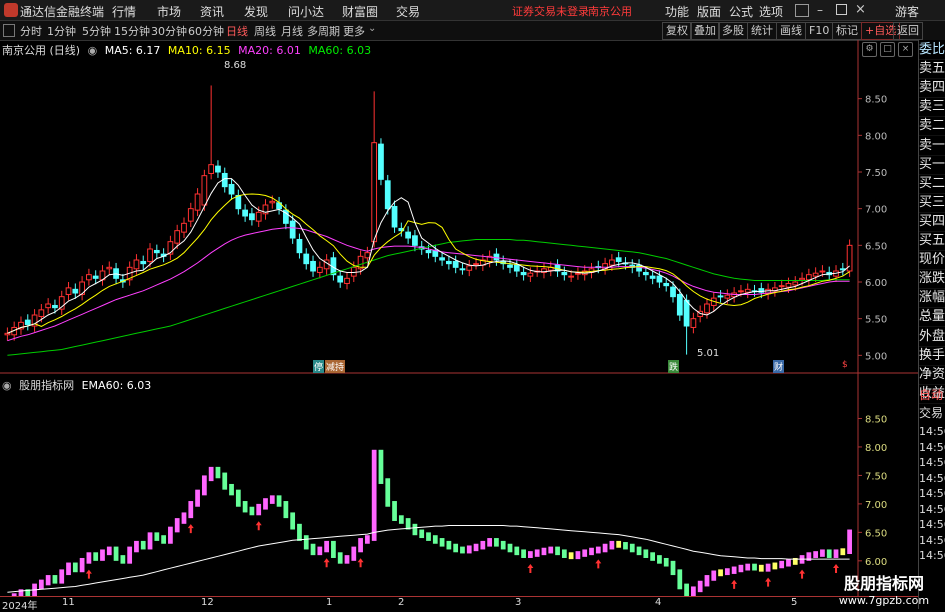 The height and width of the screenshot is (612, 945). I want to click on tag-suspend: 停, so click(319, 366).